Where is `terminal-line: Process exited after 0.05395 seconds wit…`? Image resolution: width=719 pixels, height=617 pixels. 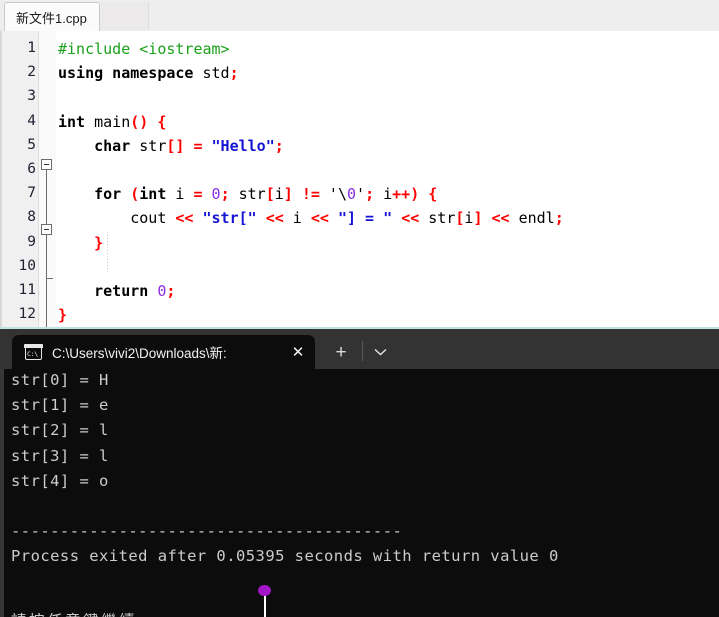
terminal-line: Process exited after 0.05395 seconds wit… is located at coordinates (285, 556).